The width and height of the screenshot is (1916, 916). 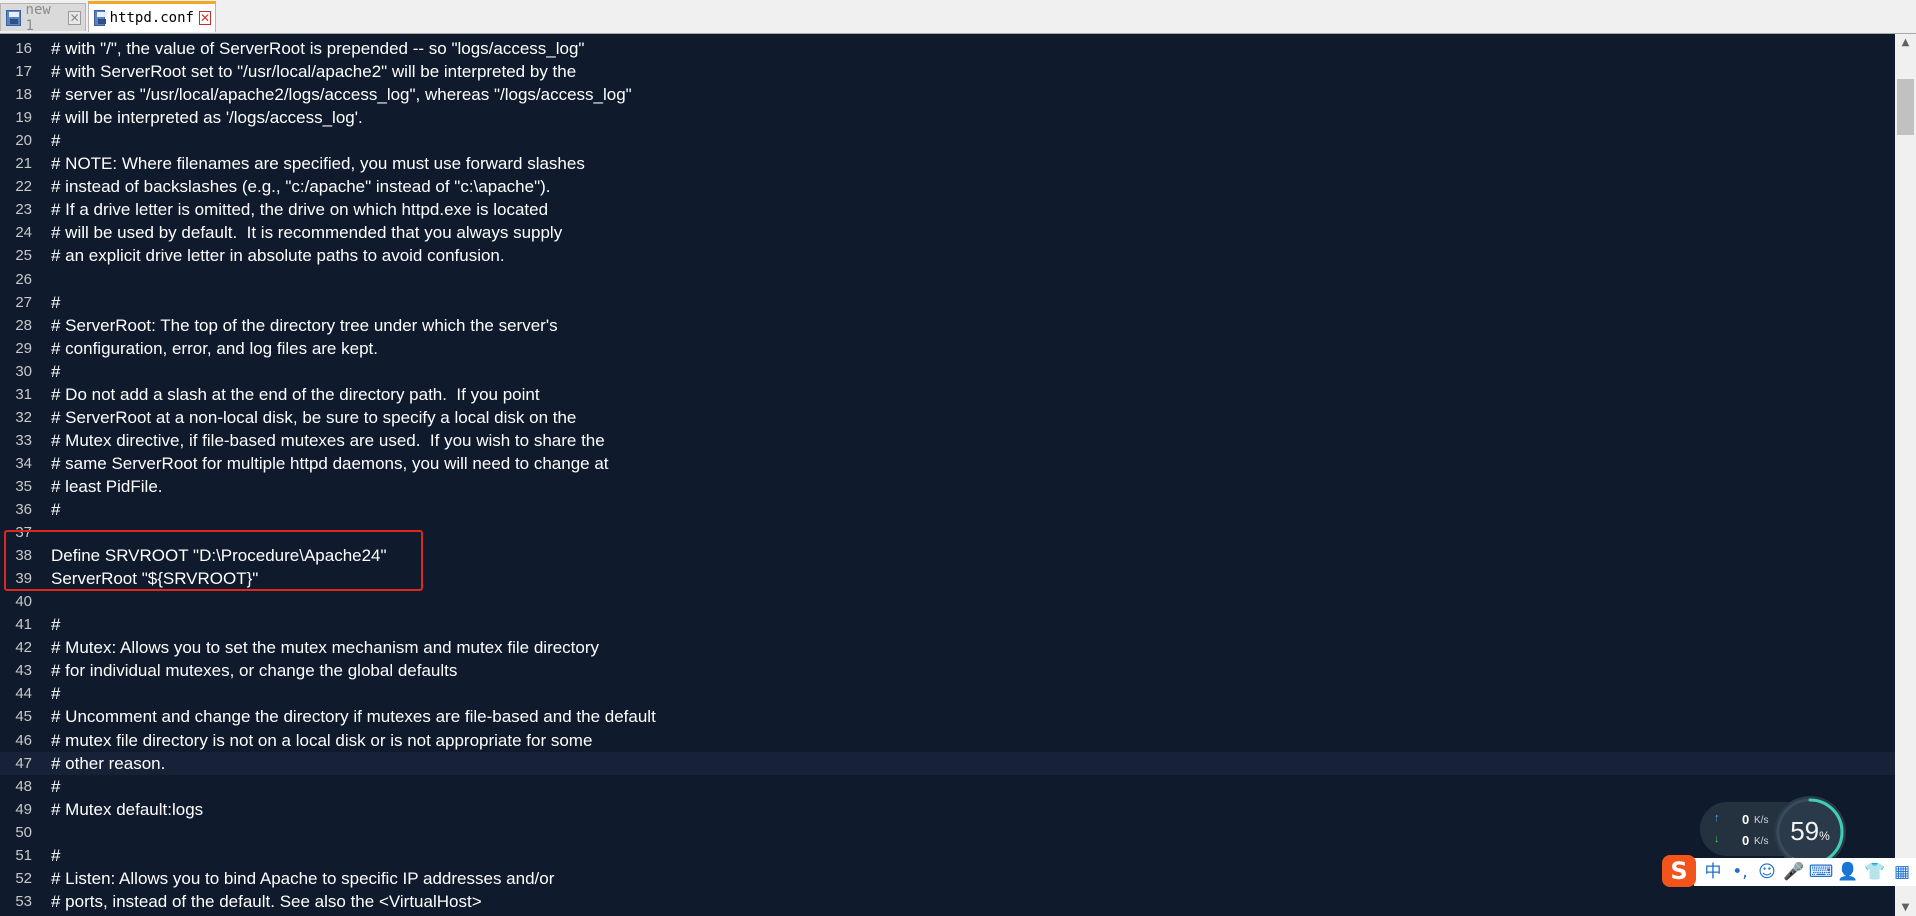 What do you see at coordinates (947, 302) in the screenshot?
I see `editor-line: 27 #` at bounding box center [947, 302].